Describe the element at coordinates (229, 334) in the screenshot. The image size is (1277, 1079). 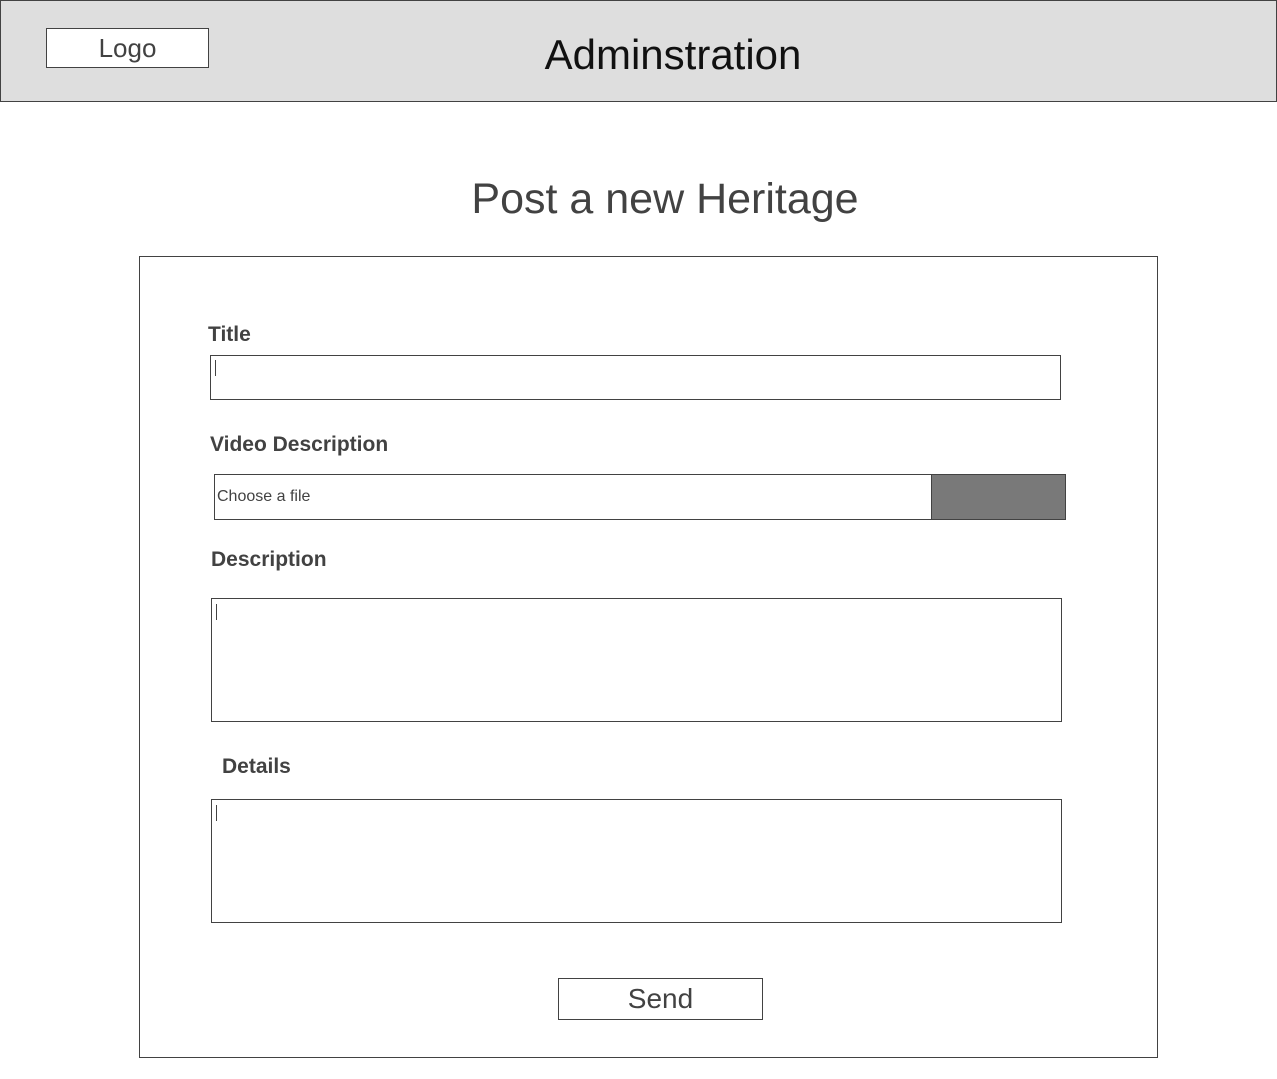
I see `title-label: Title` at that location.